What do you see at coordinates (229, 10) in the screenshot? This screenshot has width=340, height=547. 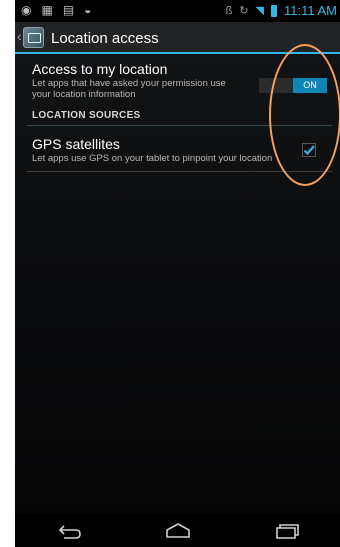 I see `bluetooth-icon: ß` at bounding box center [229, 10].